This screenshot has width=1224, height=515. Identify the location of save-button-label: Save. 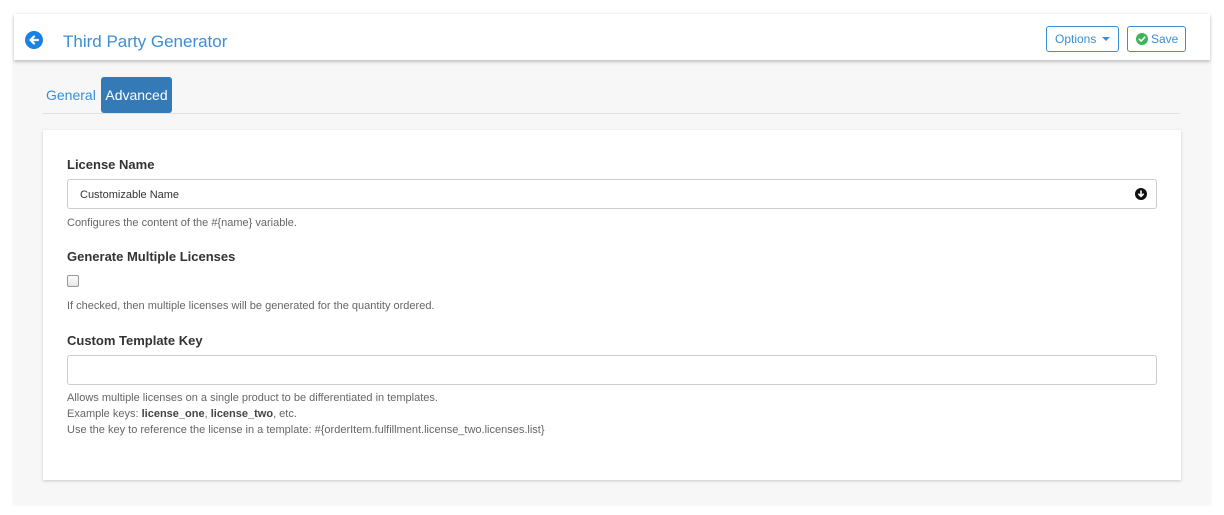
(1165, 39).